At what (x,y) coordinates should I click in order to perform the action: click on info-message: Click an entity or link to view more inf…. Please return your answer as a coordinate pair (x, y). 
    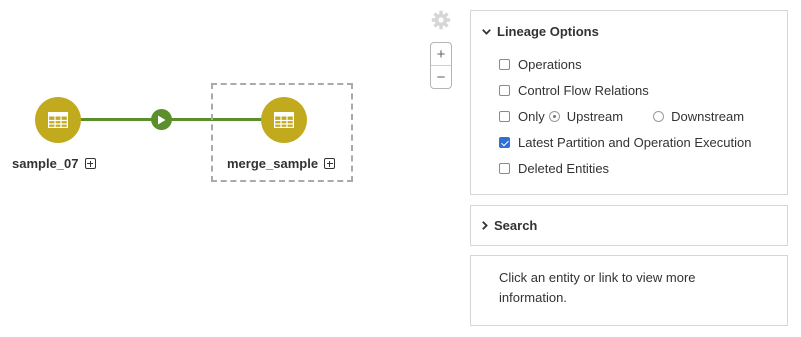
    Looking at the image, I should click on (597, 287).